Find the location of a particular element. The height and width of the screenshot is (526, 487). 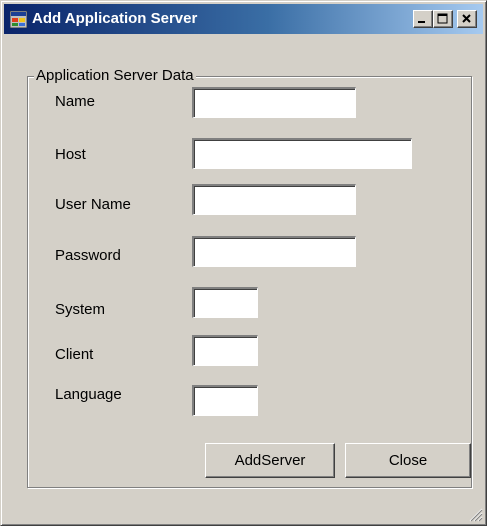

maximize-button is located at coordinates (443, 19).